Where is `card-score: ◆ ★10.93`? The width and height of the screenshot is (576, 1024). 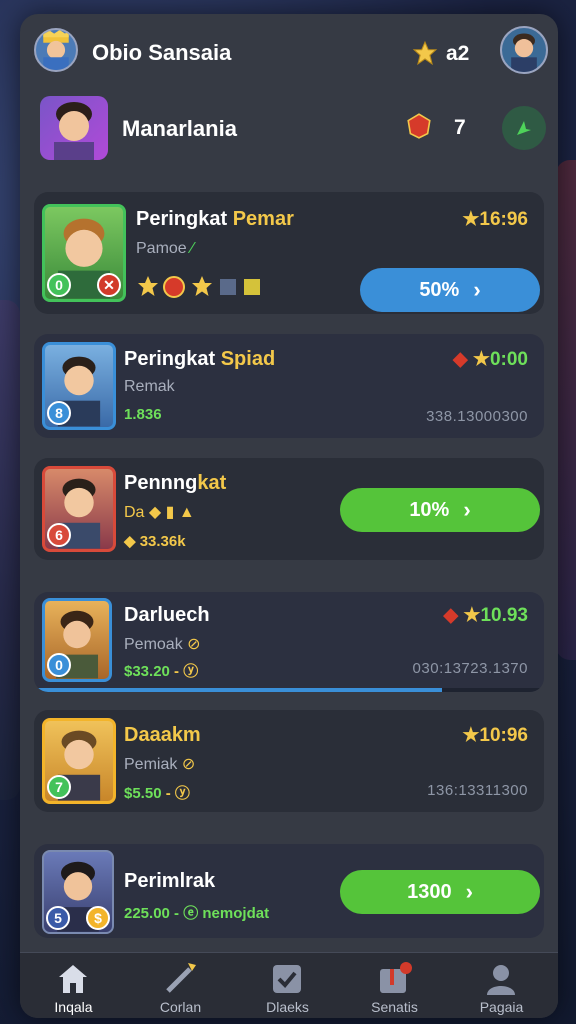 card-score: ◆ ★10.93 is located at coordinates (486, 615).